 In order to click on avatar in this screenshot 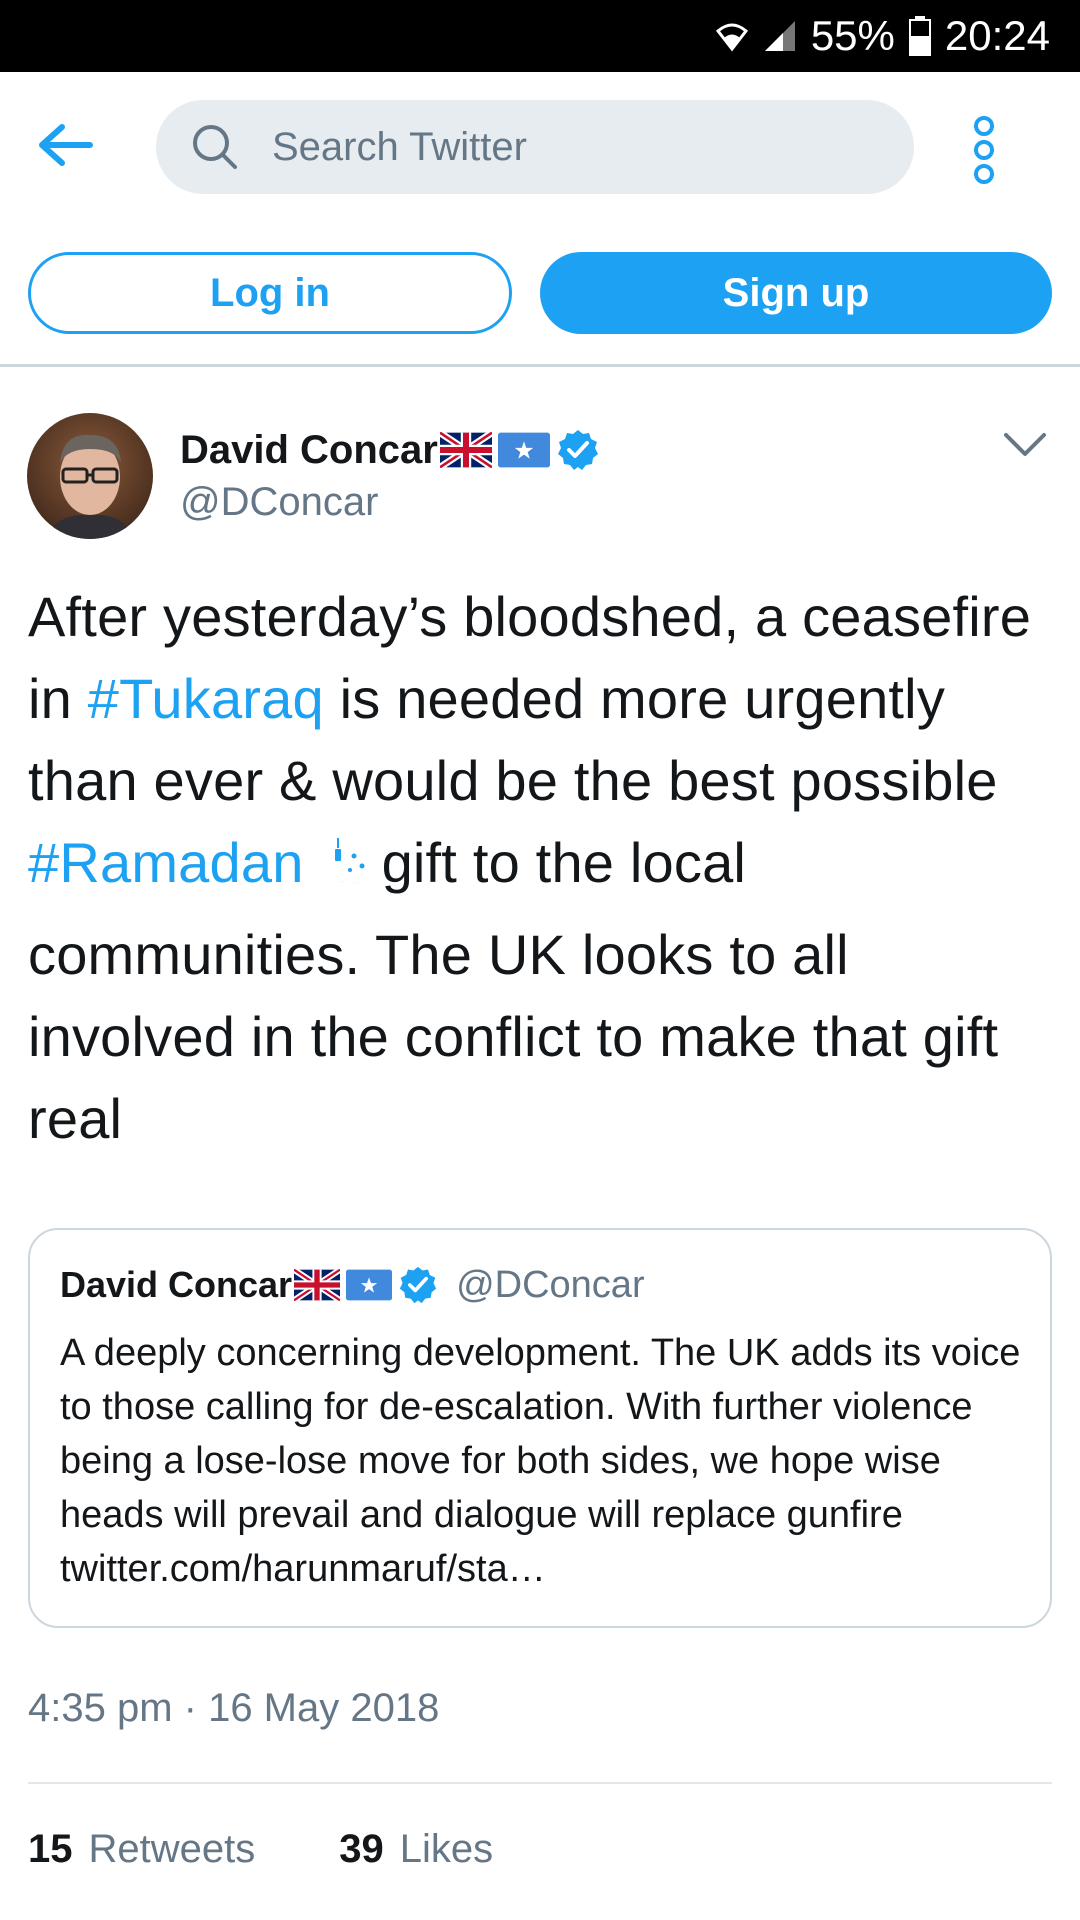, I will do `click(90, 476)`.